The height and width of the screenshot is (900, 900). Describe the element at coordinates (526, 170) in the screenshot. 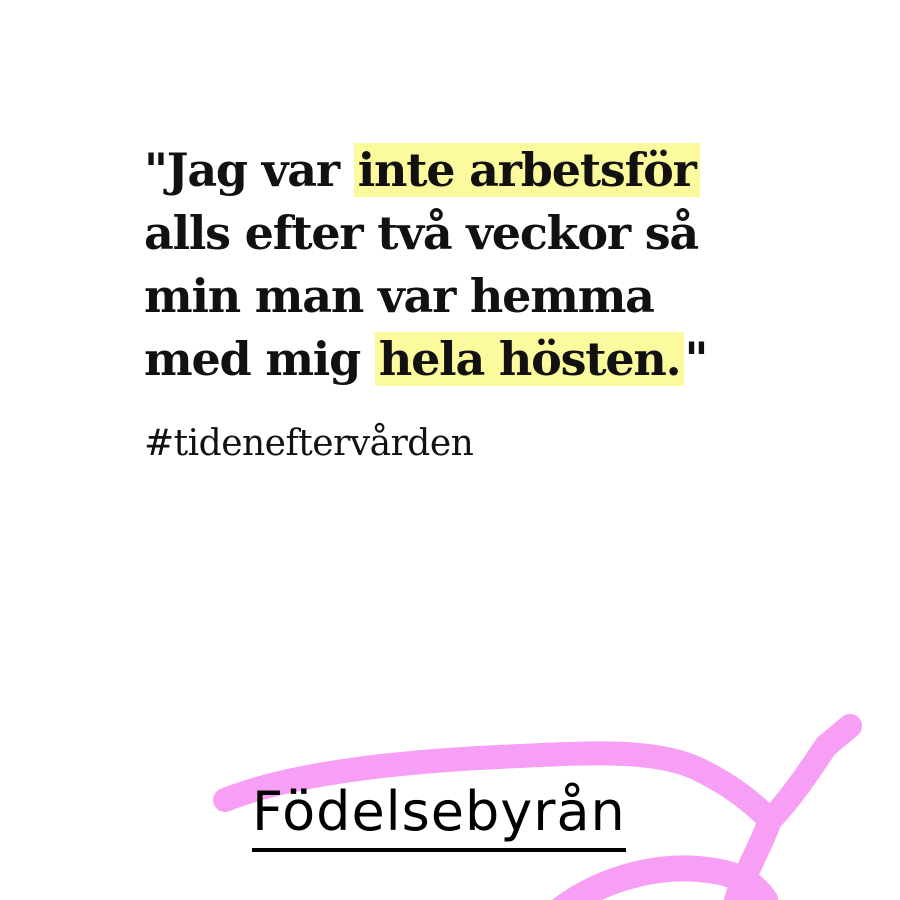

I see `quote-highlight-1: inte arbetsför` at that location.